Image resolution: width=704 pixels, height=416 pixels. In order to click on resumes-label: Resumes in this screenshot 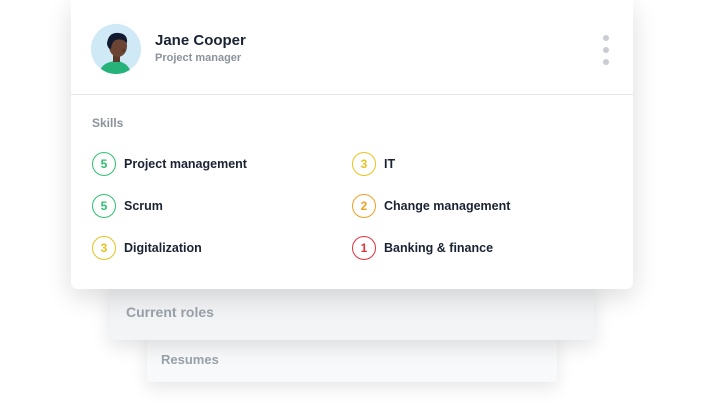, I will do `click(190, 359)`.